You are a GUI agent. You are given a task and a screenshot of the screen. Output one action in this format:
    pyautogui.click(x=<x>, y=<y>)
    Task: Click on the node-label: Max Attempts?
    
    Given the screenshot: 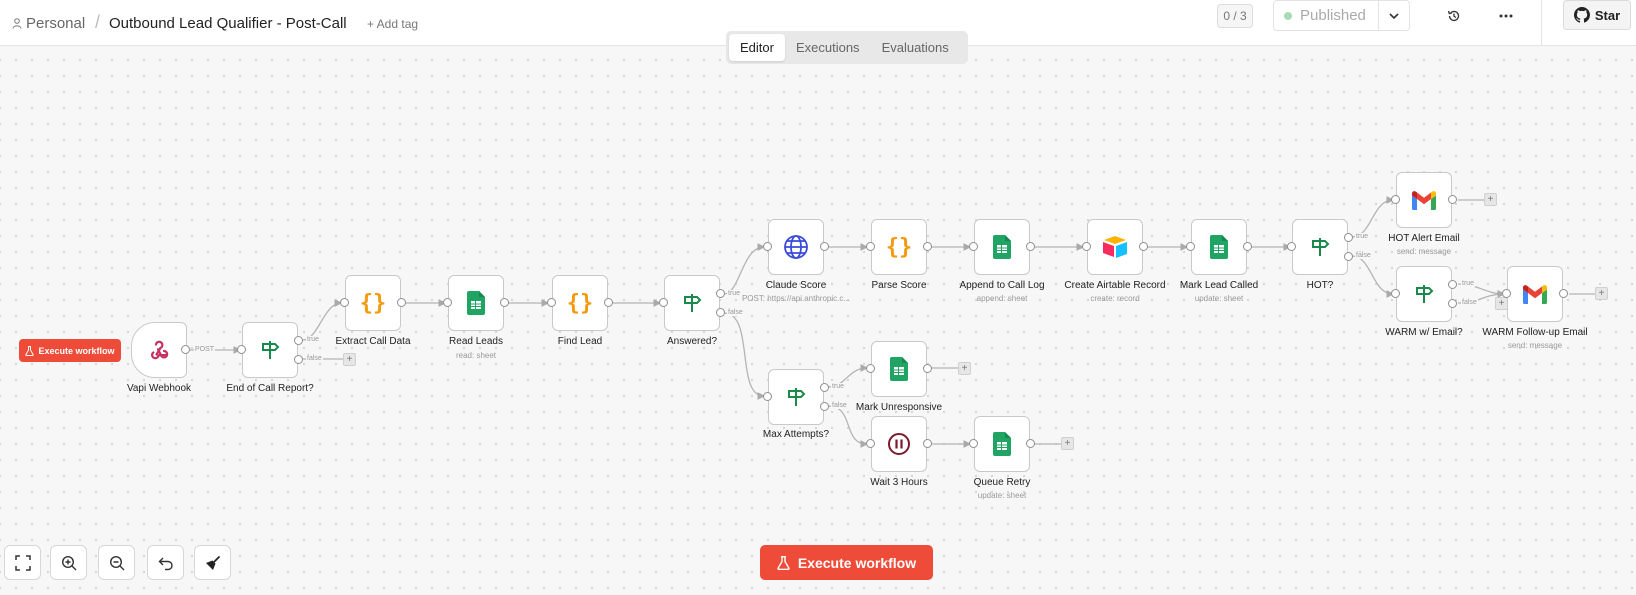 What is the action you would take?
    pyautogui.click(x=796, y=434)
    